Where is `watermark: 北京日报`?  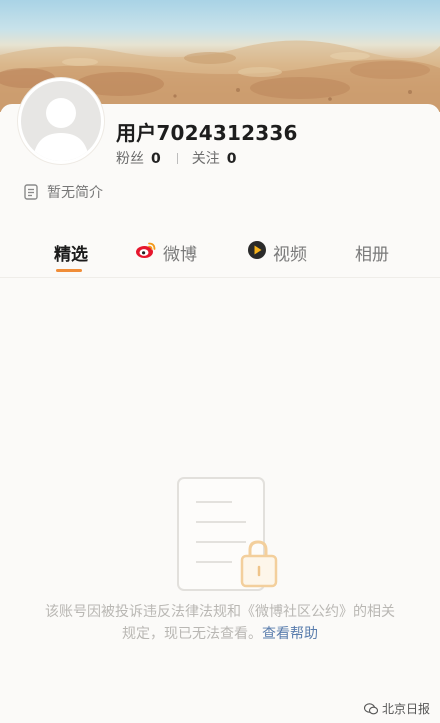 watermark: 北京日报 is located at coordinates (396, 708).